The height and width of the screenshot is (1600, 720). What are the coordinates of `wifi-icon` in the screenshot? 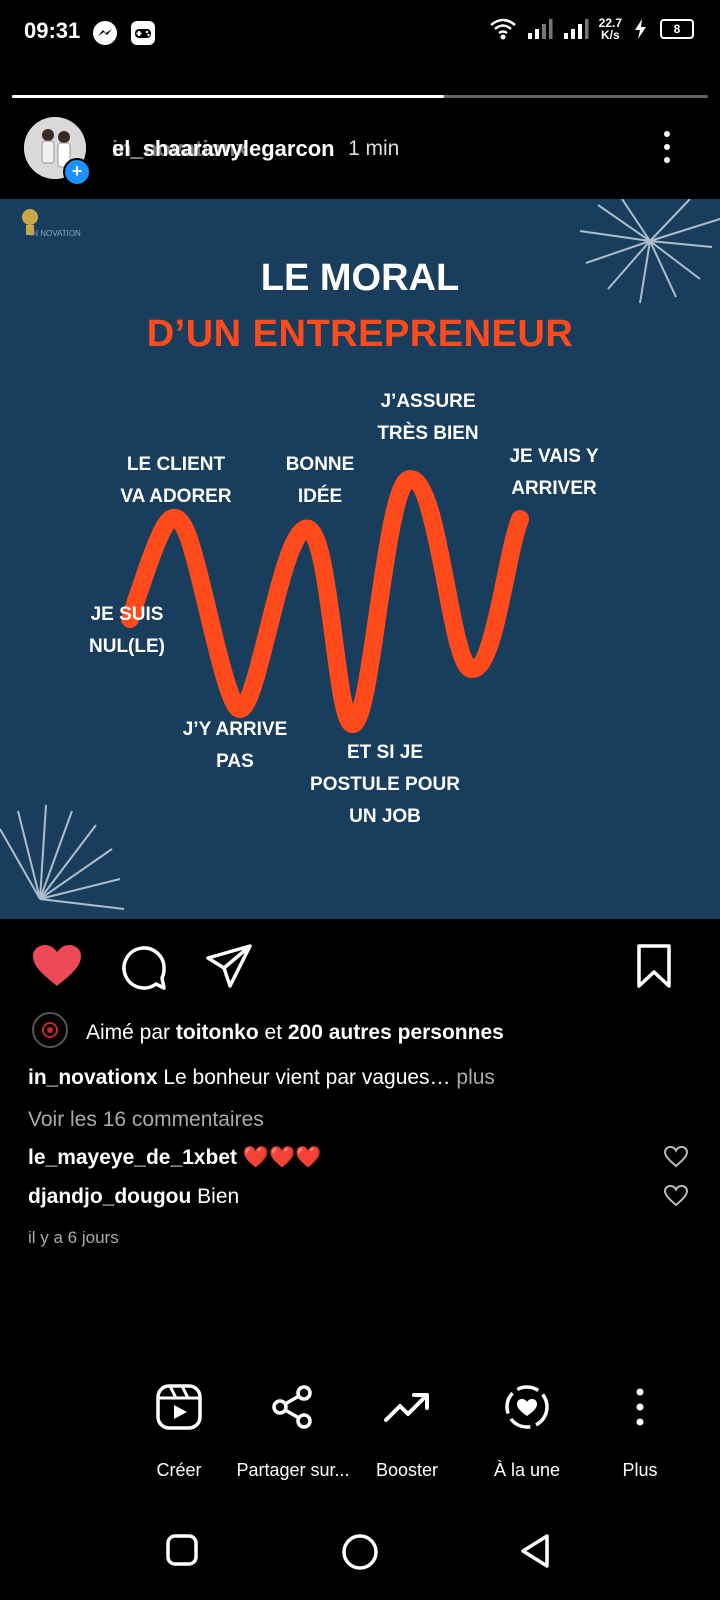 It's located at (502, 29).